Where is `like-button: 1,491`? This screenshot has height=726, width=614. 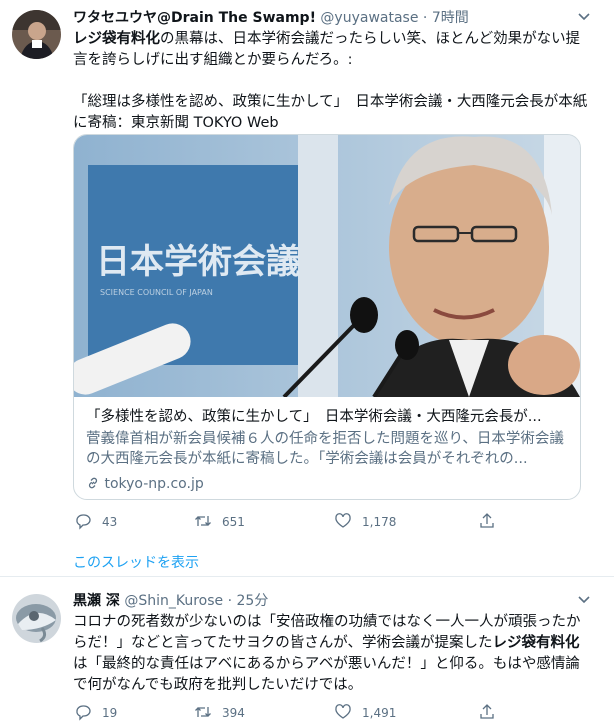
like-button: 1,491 is located at coordinates (365, 713).